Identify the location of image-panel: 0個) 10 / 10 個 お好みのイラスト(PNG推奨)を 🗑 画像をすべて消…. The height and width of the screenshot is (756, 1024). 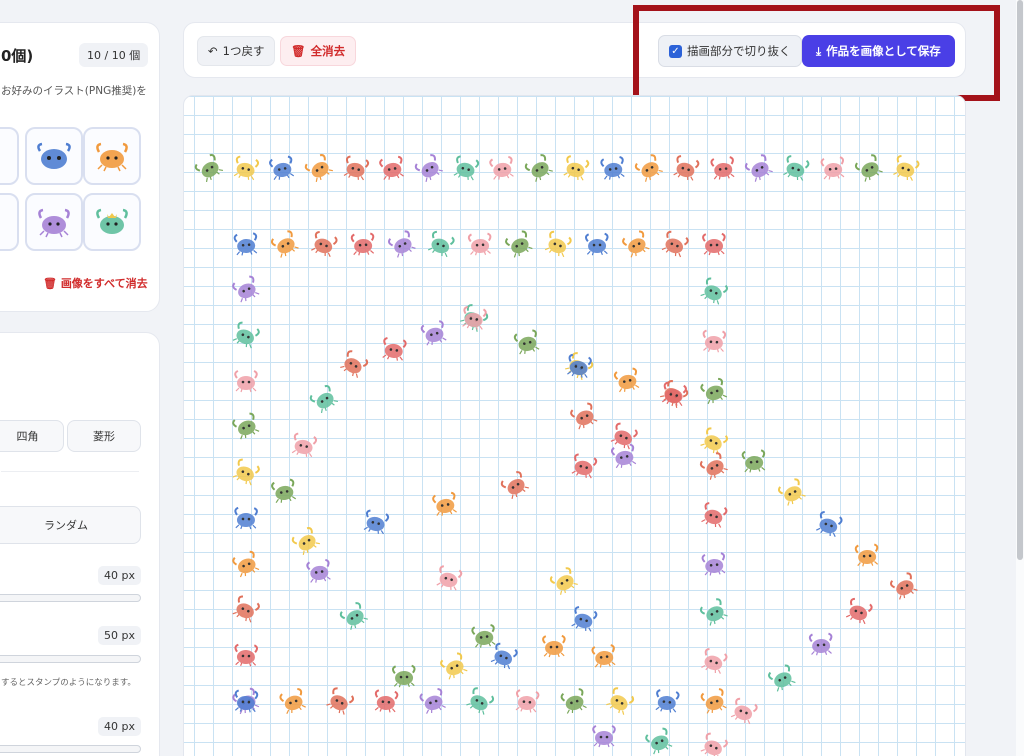
(80, 167).